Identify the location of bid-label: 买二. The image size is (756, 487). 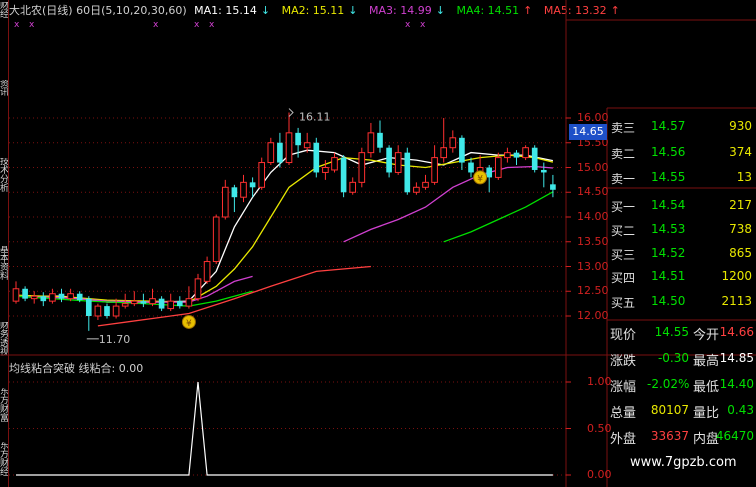
(623, 231).